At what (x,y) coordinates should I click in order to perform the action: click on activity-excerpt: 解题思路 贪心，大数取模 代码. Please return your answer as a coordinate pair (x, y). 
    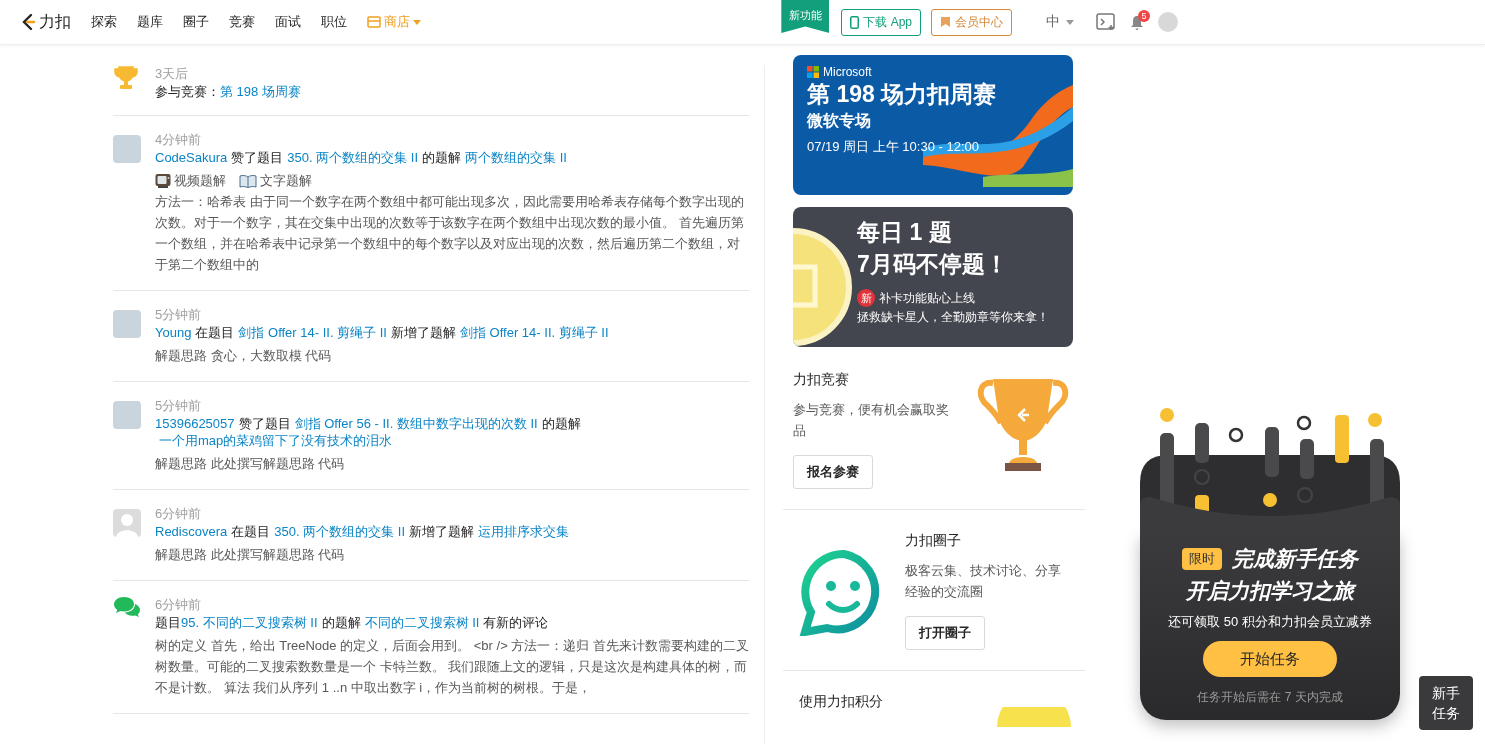
    Looking at the image, I should click on (244, 356).